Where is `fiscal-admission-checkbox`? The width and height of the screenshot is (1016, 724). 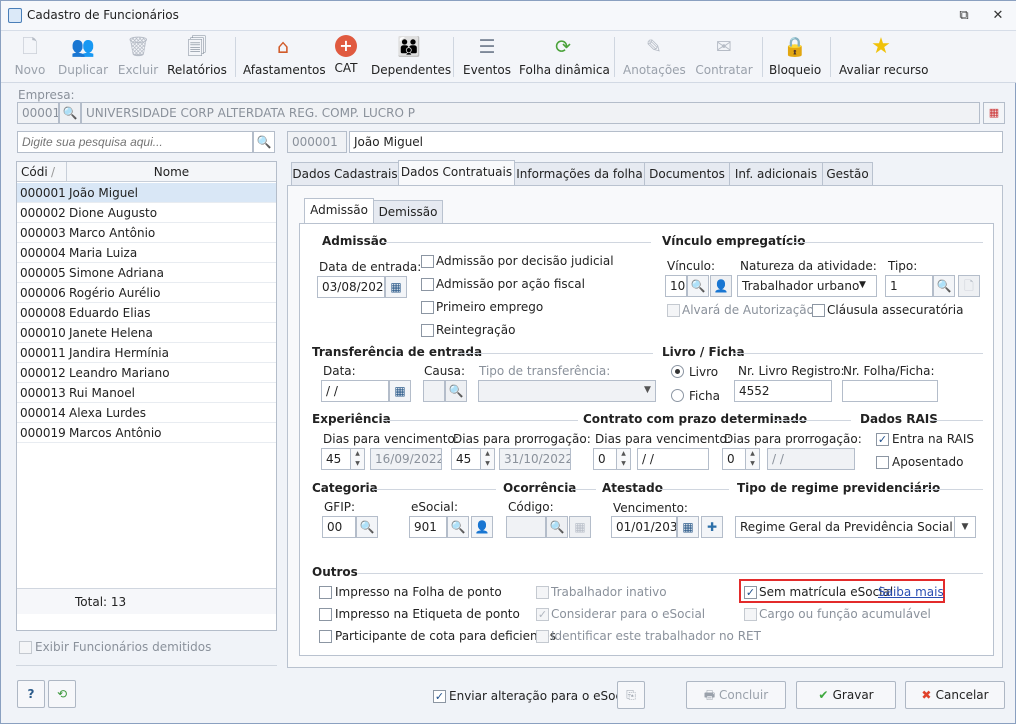 fiscal-admission-checkbox is located at coordinates (427, 284).